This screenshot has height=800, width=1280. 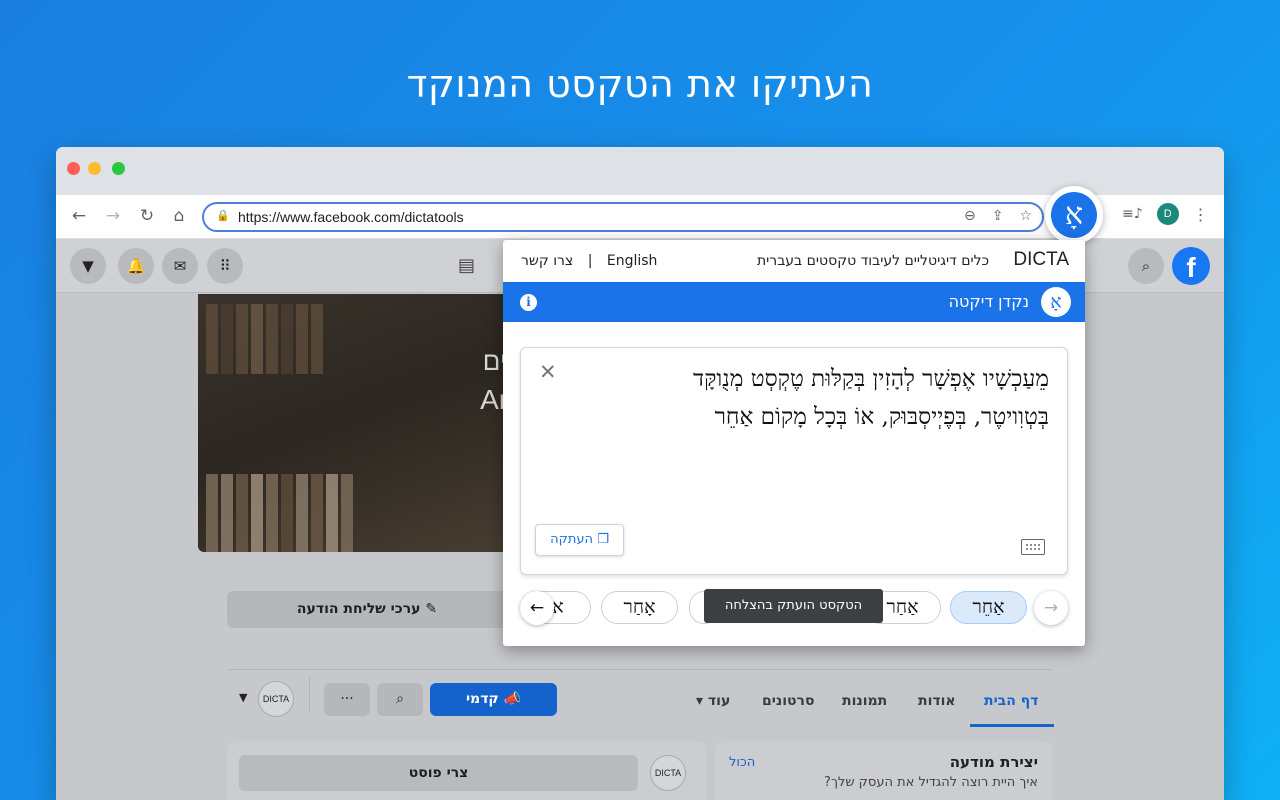 I want to click on ellipsis-icon: ···, so click(x=347, y=699).